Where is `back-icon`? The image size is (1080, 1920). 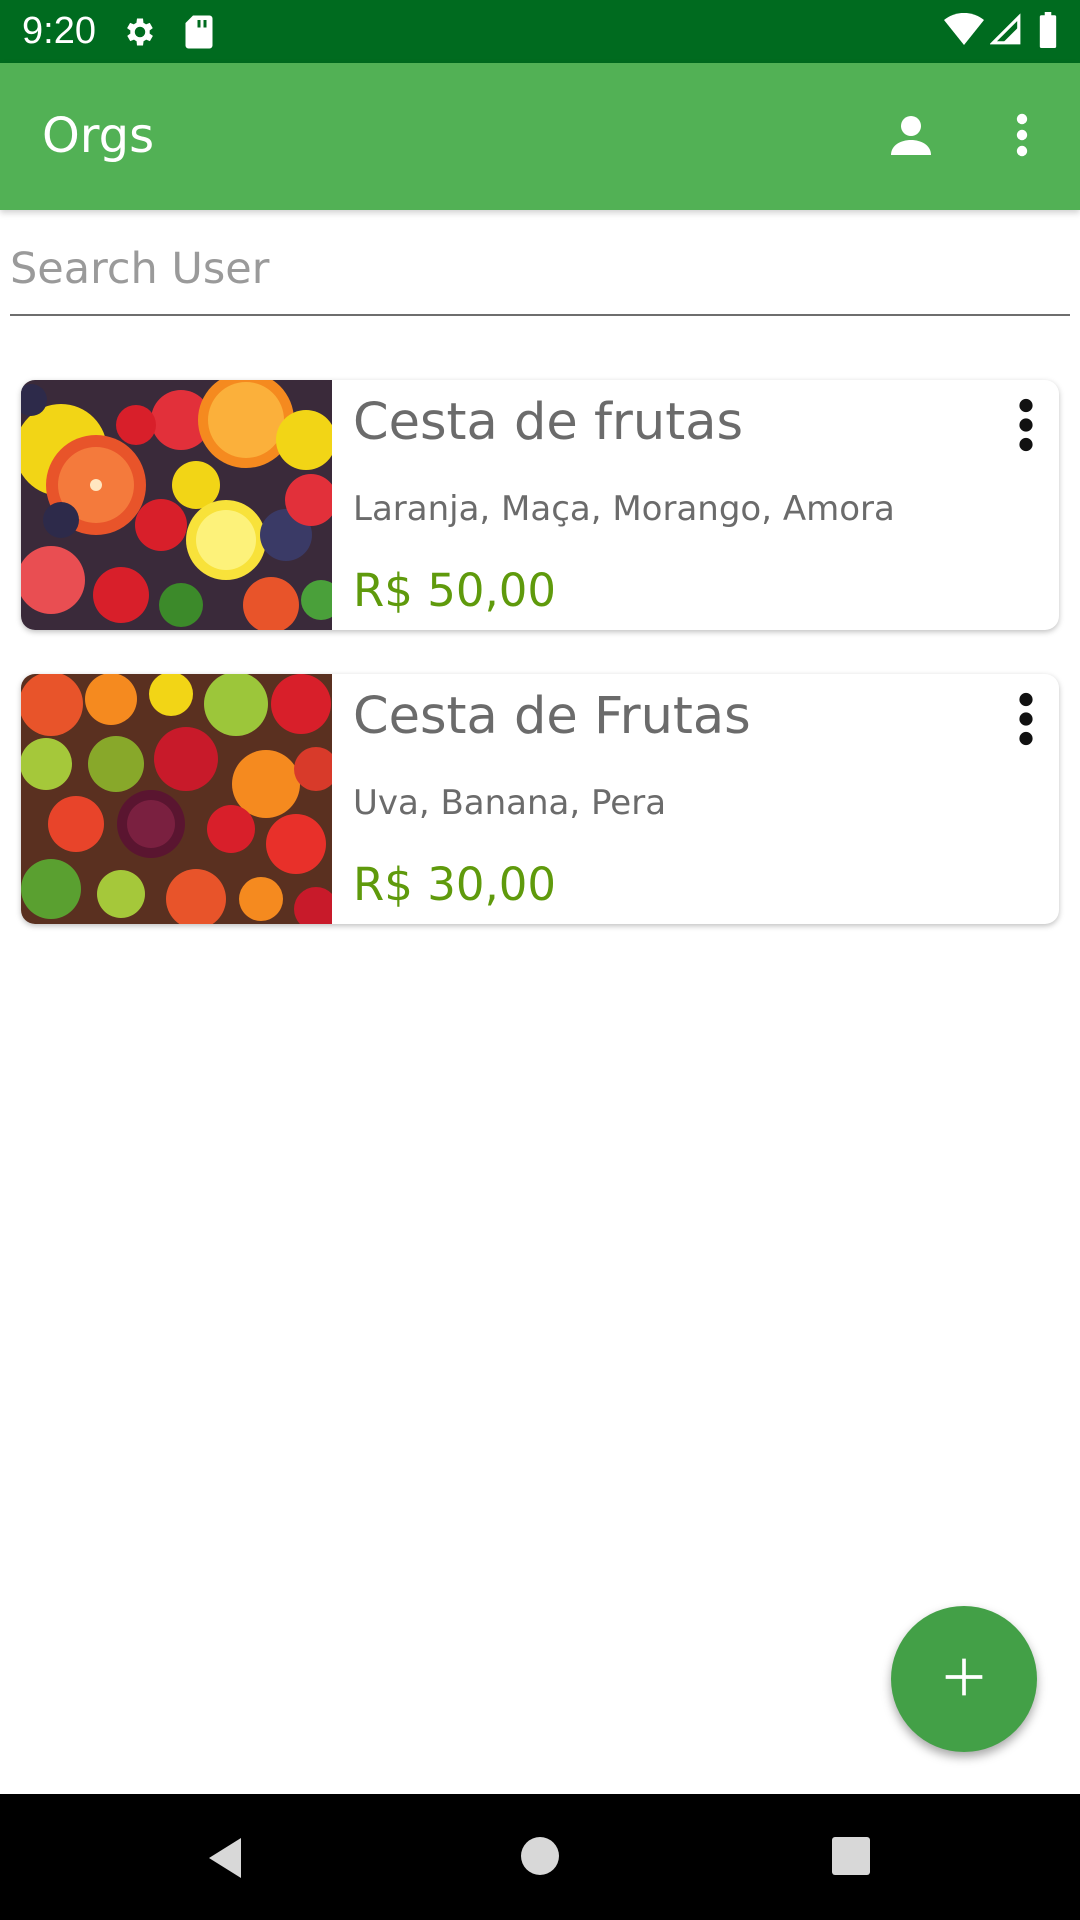
back-icon is located at coordinates (225, 1860).